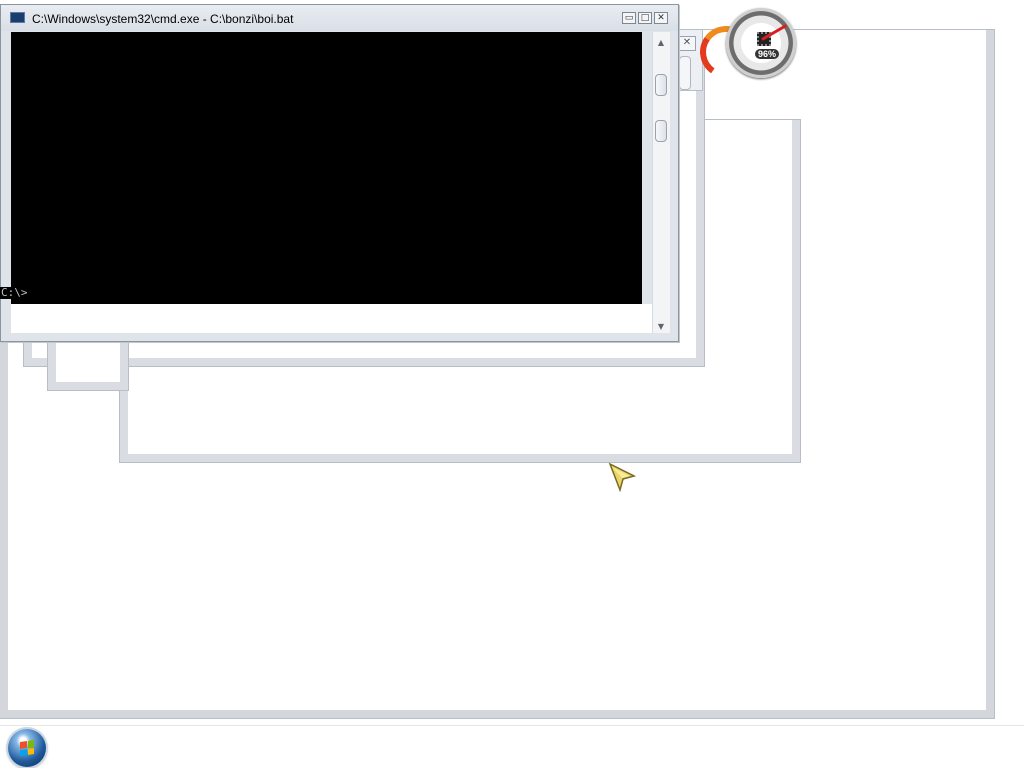 This screenshot has width=1024, height=768. I want to click on cmd-window-bottom-border, so click(339, 337).